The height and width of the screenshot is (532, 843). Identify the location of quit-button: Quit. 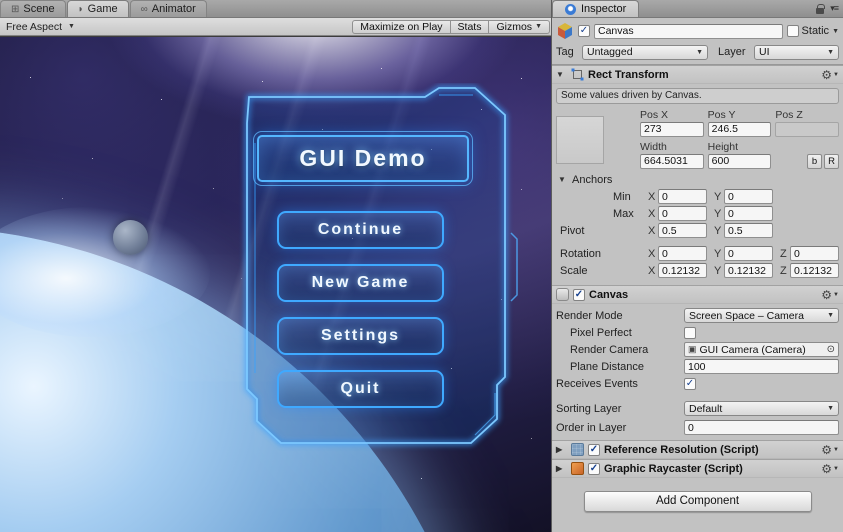
(360, 389).